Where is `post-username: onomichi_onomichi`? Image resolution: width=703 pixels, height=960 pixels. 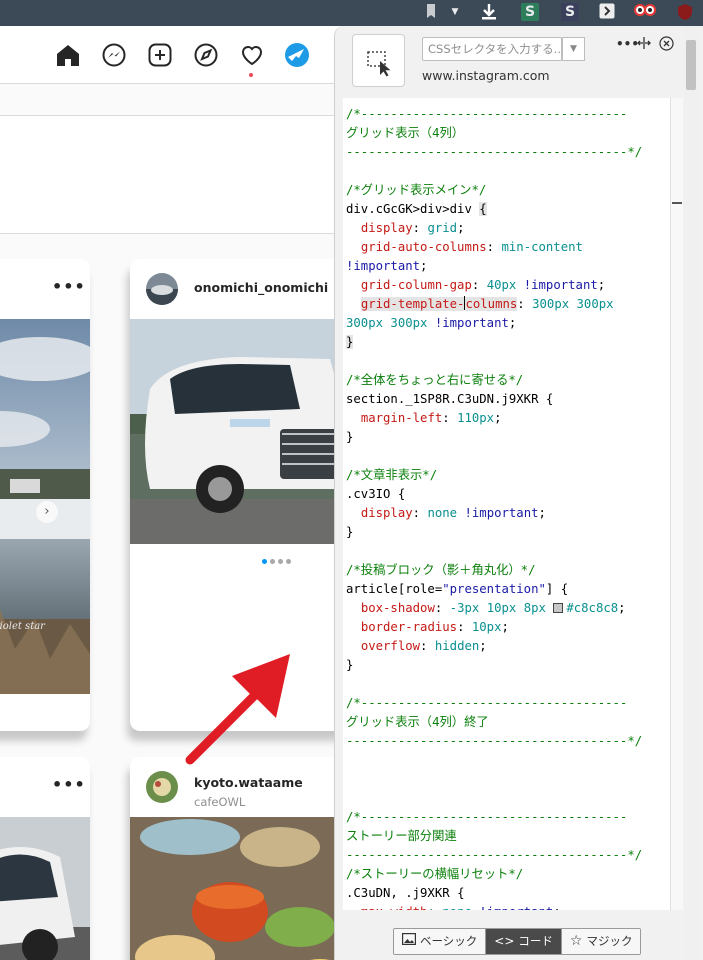 post-username: onomichi_onomichi is located at coordinates (261, 287).